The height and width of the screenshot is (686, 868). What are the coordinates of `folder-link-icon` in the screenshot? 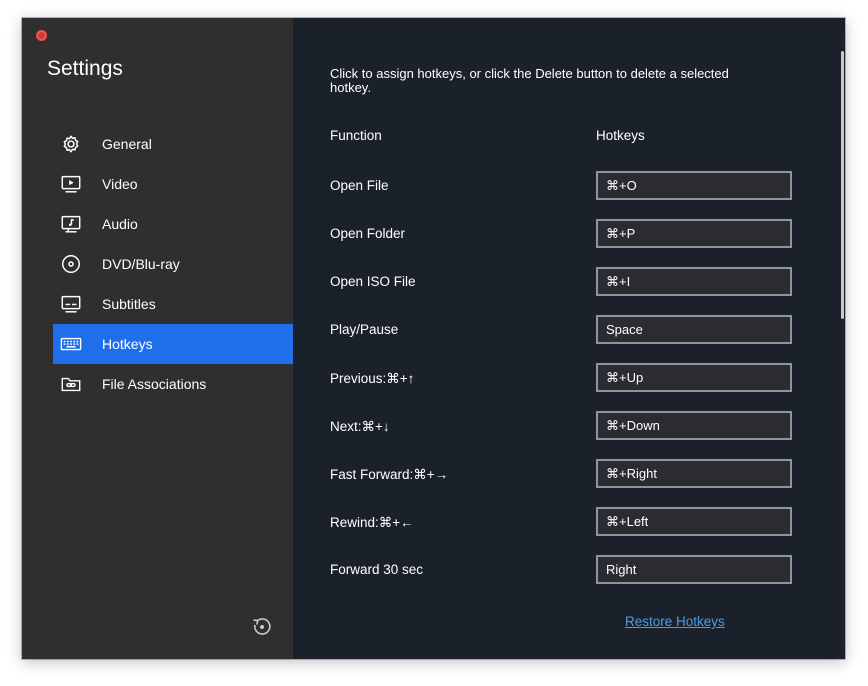 It's located at (71, 384).